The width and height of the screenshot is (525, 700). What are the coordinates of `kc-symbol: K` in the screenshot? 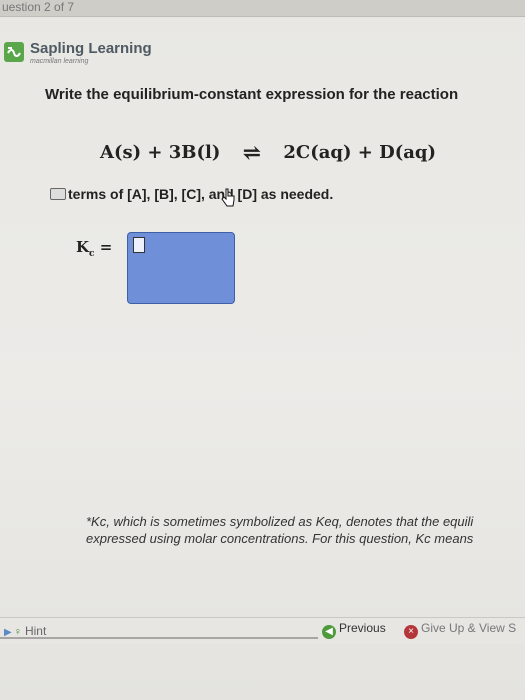 It's located at (83, 247).